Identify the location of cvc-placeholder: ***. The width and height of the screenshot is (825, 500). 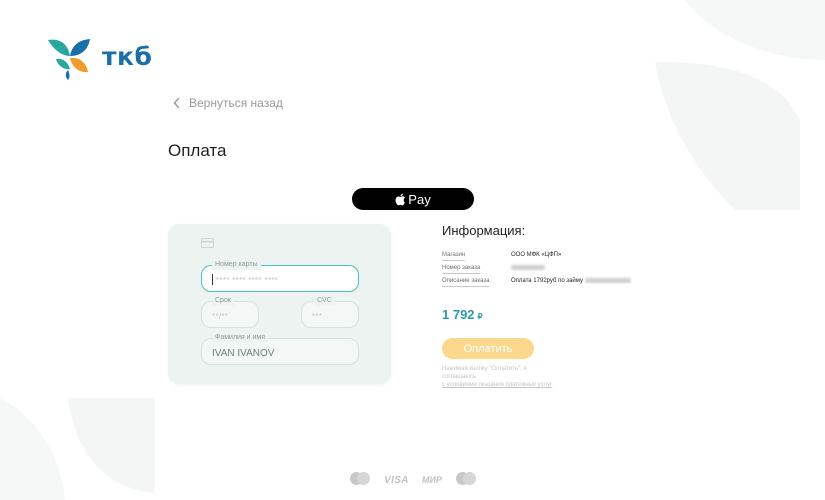
(317, 316).